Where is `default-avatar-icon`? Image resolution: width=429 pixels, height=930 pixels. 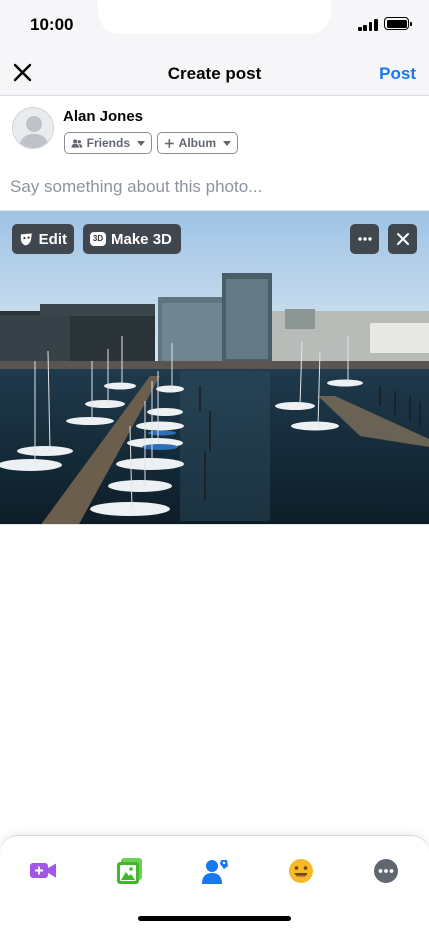
default-avatar-icon is located at coordinates (33, 128).